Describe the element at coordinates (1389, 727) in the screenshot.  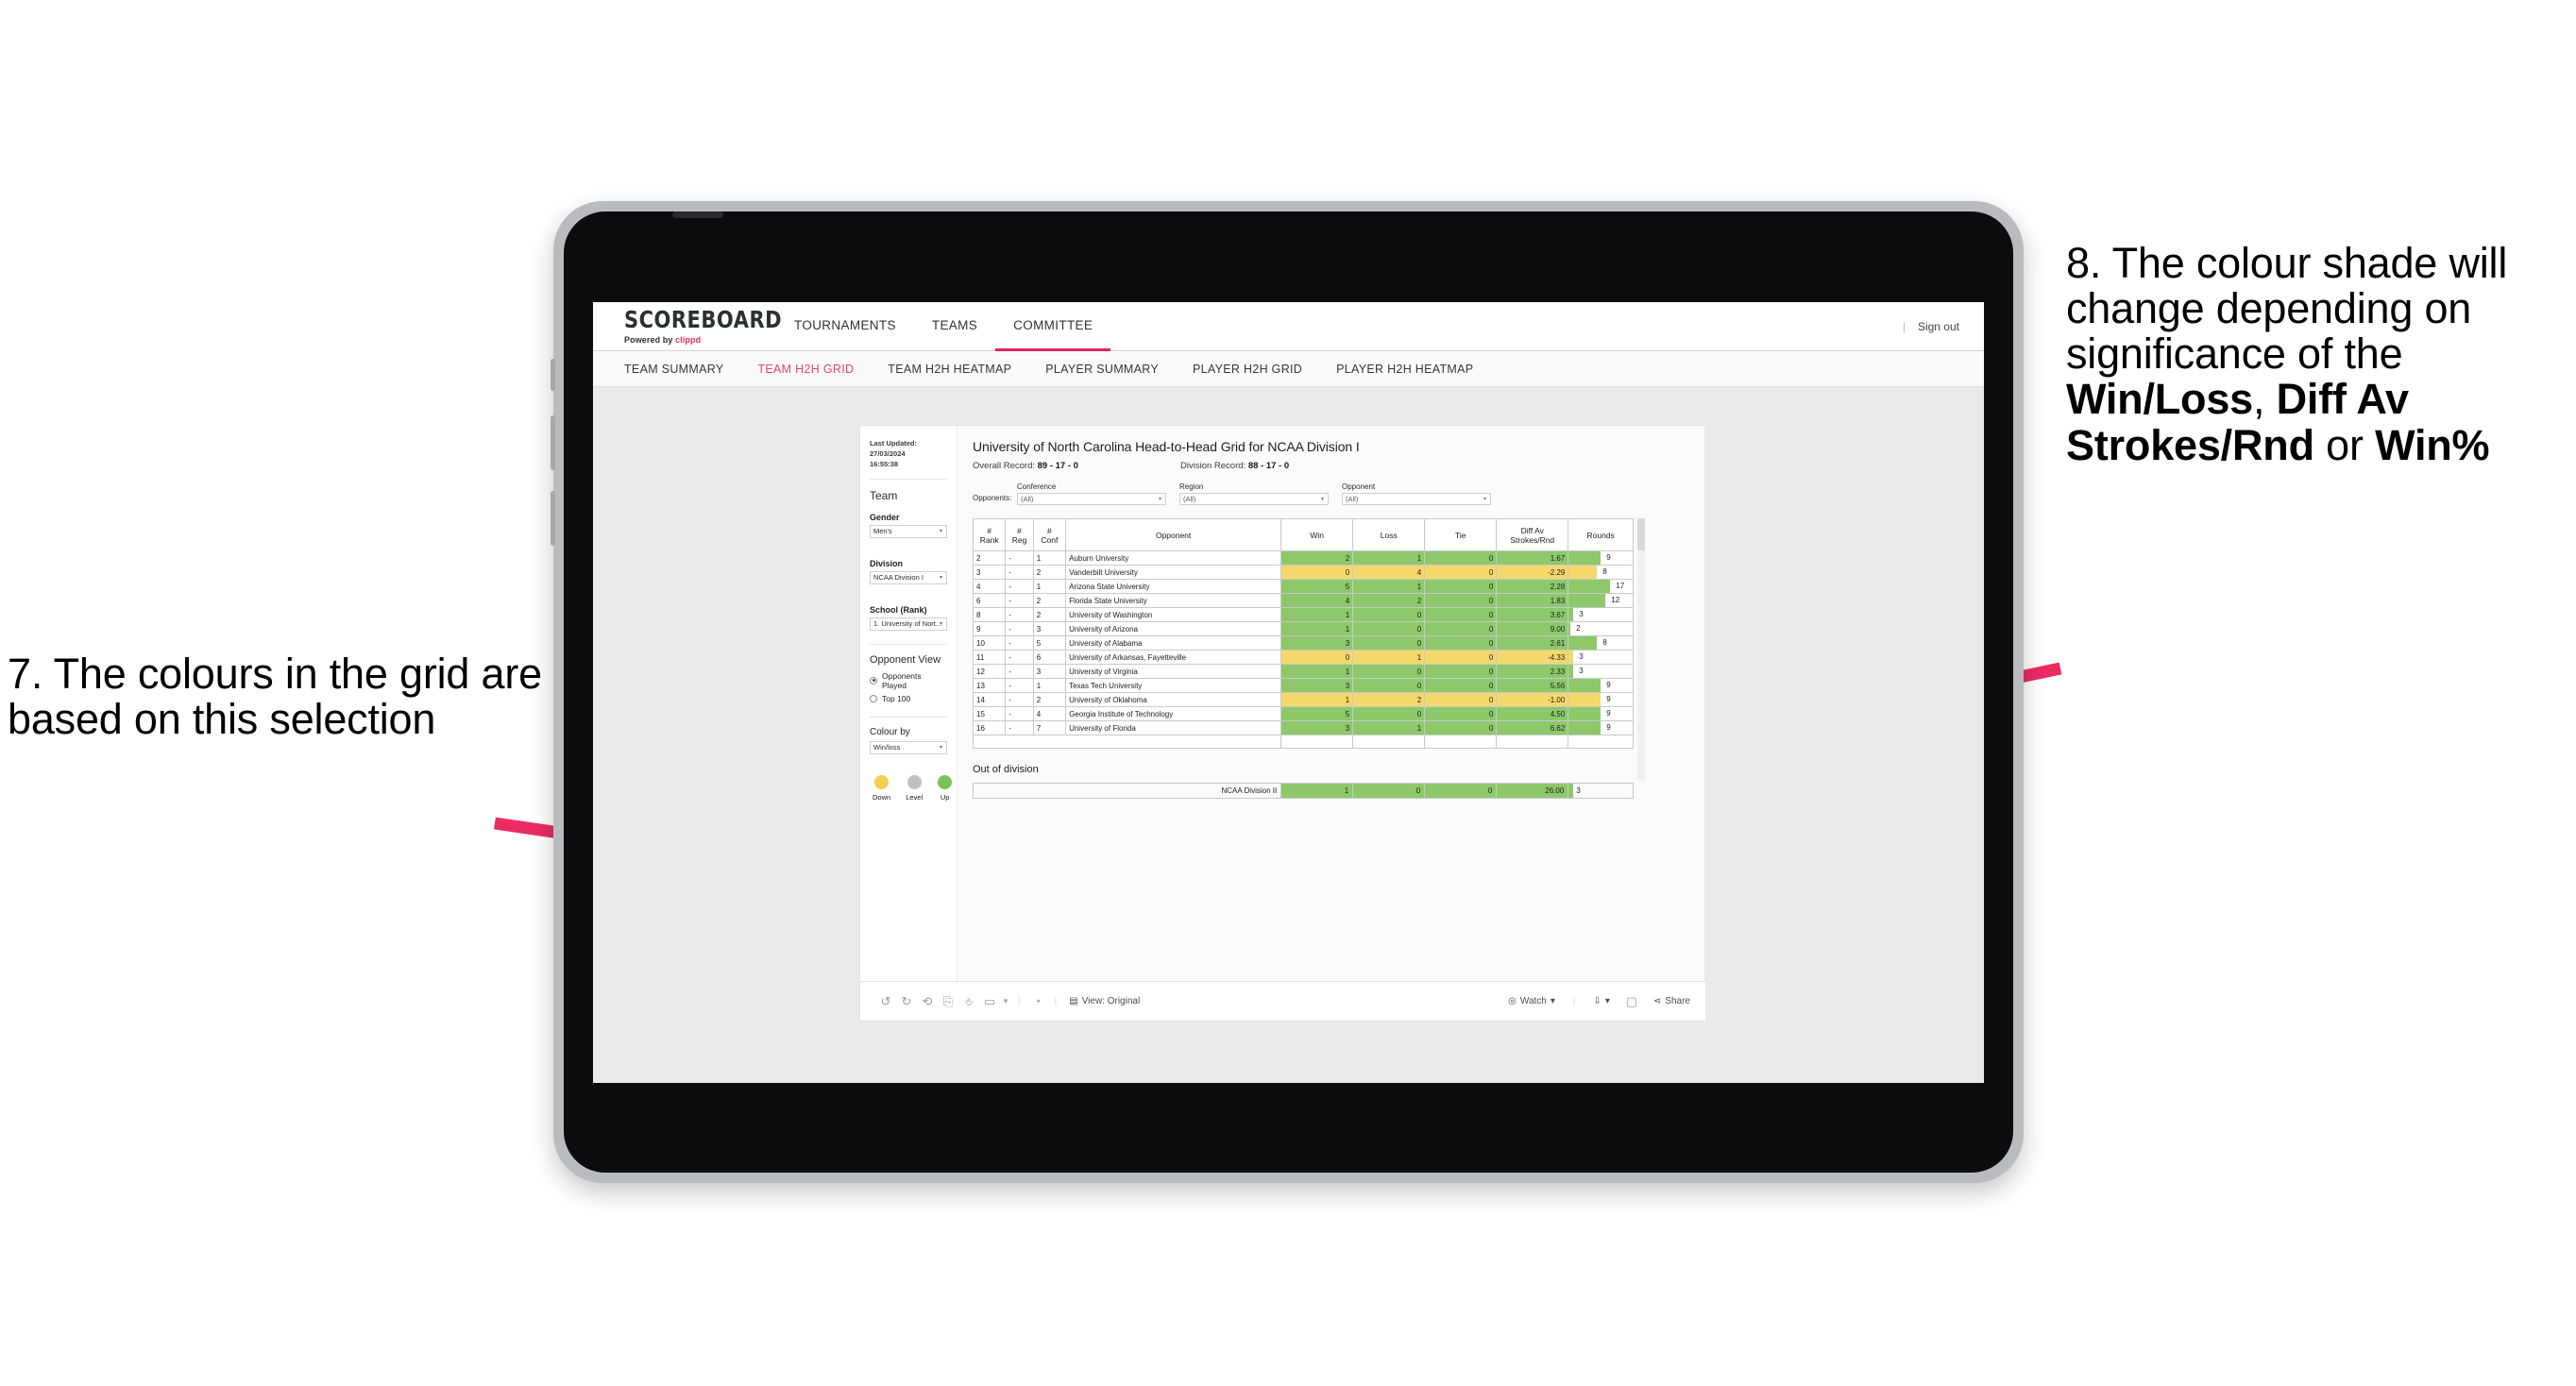
I see `cell-loss: 1` at that location.